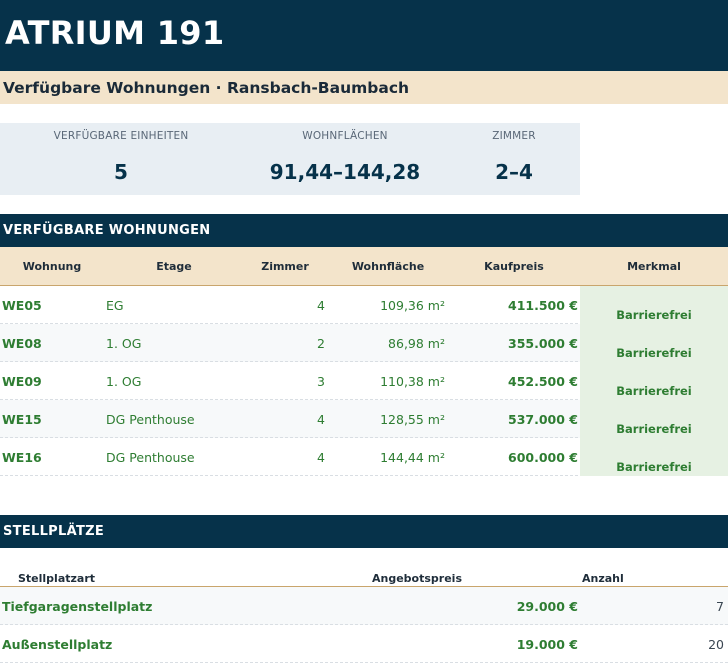  Describe the element at coordinates (412, 305) in the screenshot. I see `cell-area: 109,36 m²` at that location.